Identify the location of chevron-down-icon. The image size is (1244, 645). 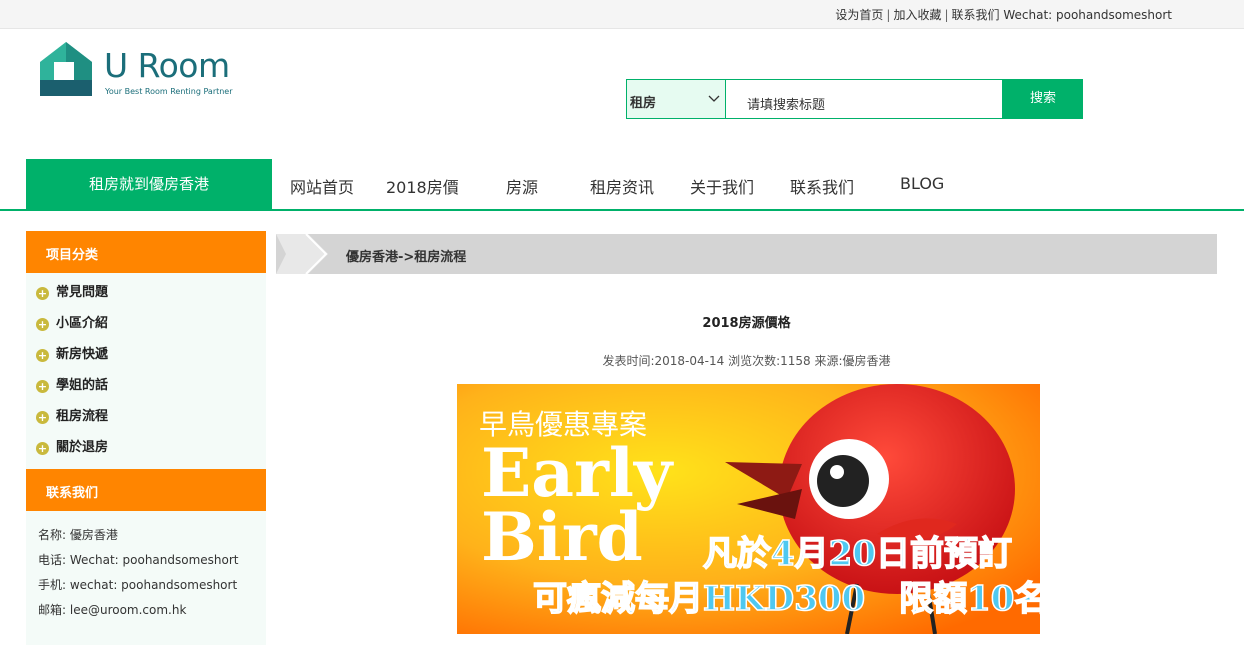
(714, 98).